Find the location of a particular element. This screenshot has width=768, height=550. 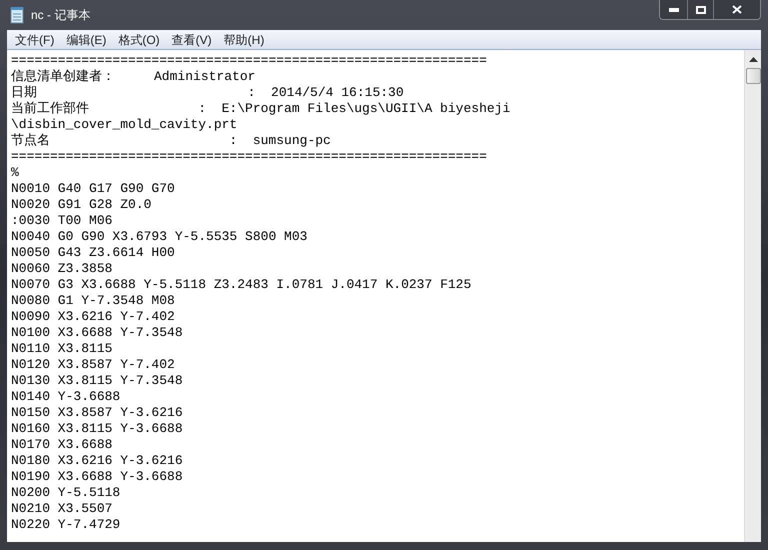

text-line: N0110 X3.8115 is located at coordinates (61, 349).